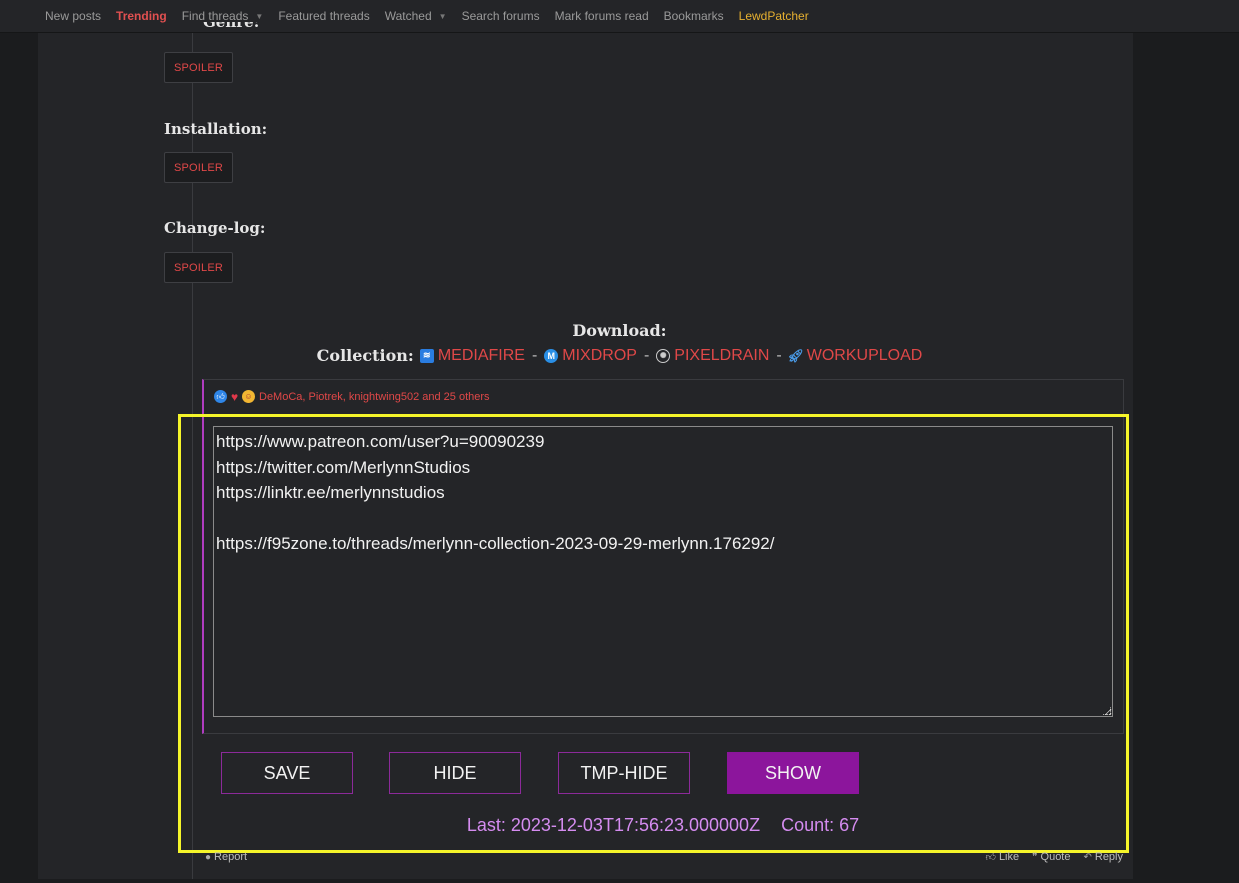 Image resolution: width=1239 pixels, height=883 pixels. Describe the element at coordinates (1035, 857) in the screenshot. I see `quote-icon: ❞` at that location.